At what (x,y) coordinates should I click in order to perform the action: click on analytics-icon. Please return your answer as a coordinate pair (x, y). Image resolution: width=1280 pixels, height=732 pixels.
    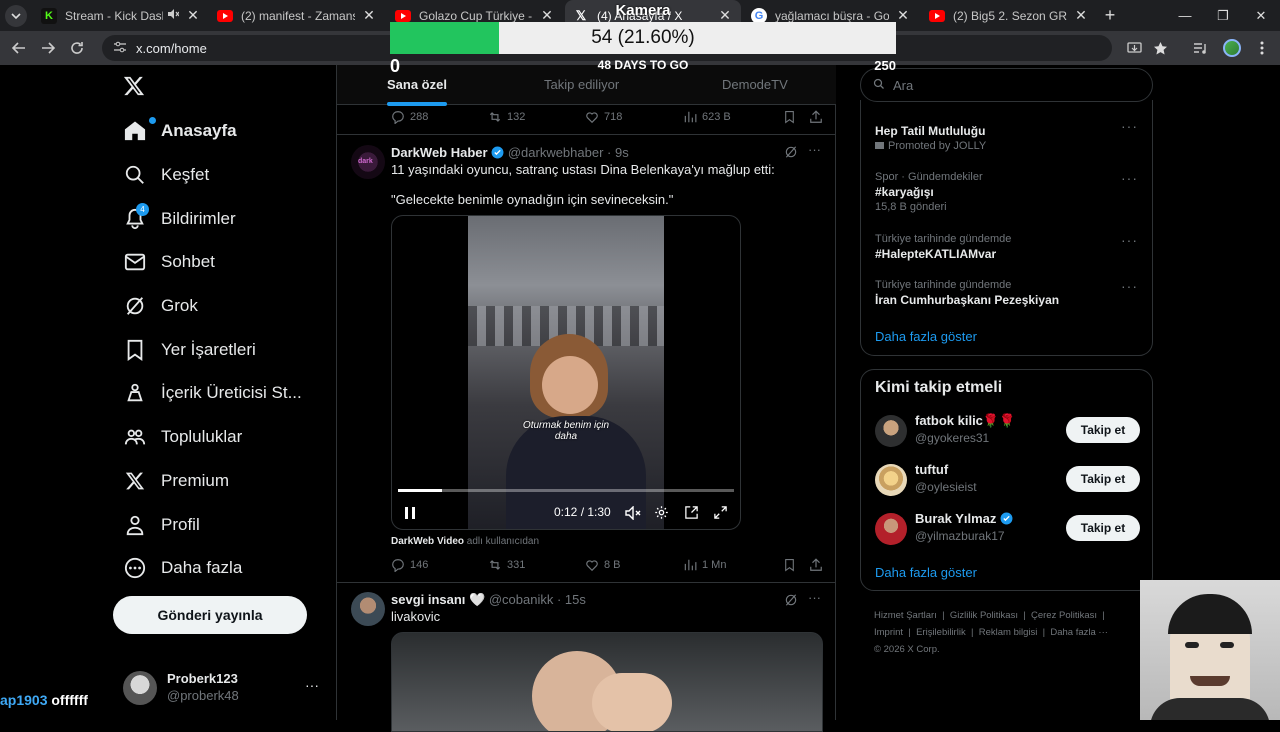
    Looking at the image, I should click on (690, 117).